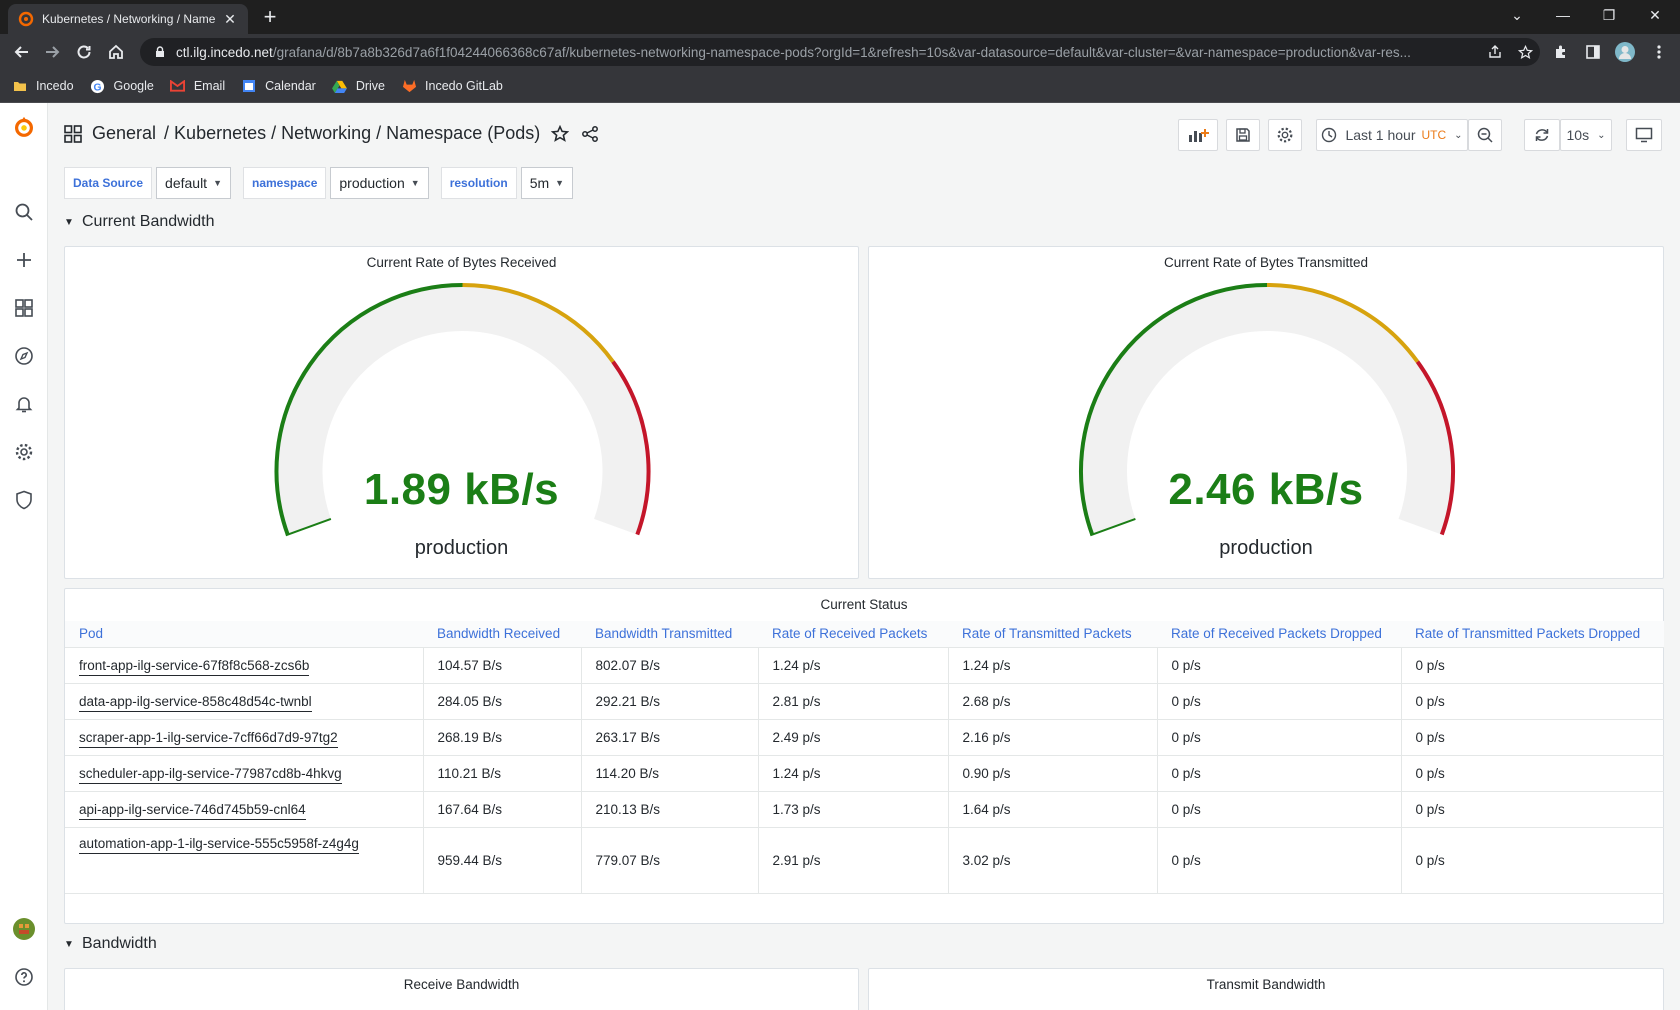 The image size is (1680, 1010). What do you see at coordinates (230, 19) in the screenshot?
I see `close-tab-icon: ✕` at bounding box center [230, 19].